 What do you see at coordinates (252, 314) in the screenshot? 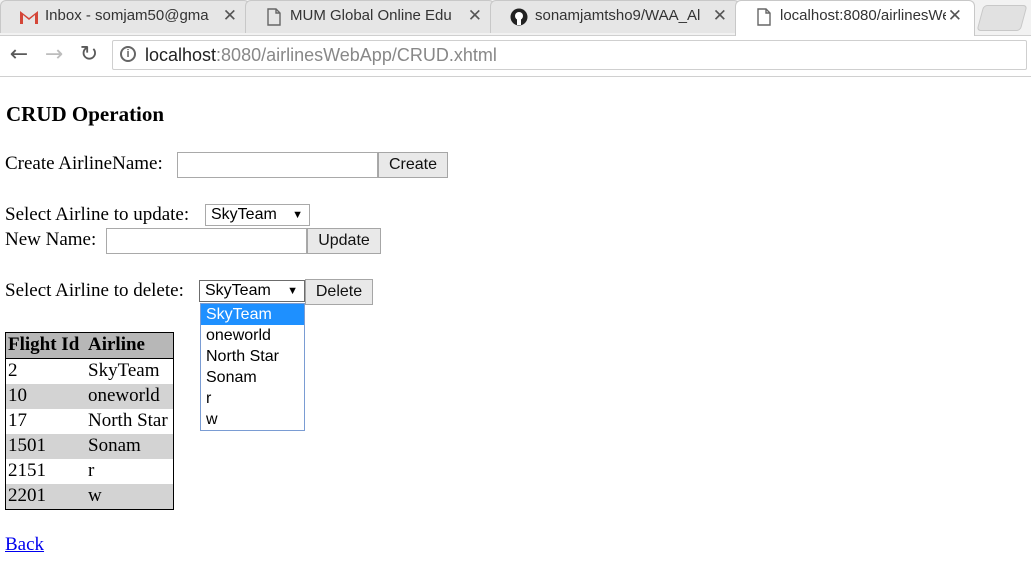
I see `dropdown-option-skyteam: SkyTeam` at bounding box center [252, 314].